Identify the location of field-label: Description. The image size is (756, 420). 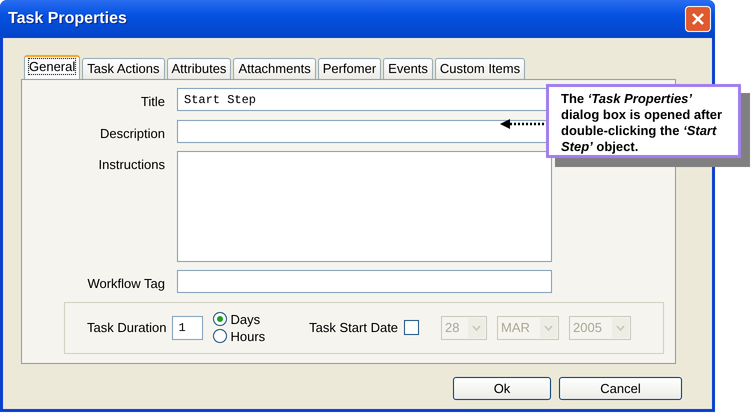
(132, 133).